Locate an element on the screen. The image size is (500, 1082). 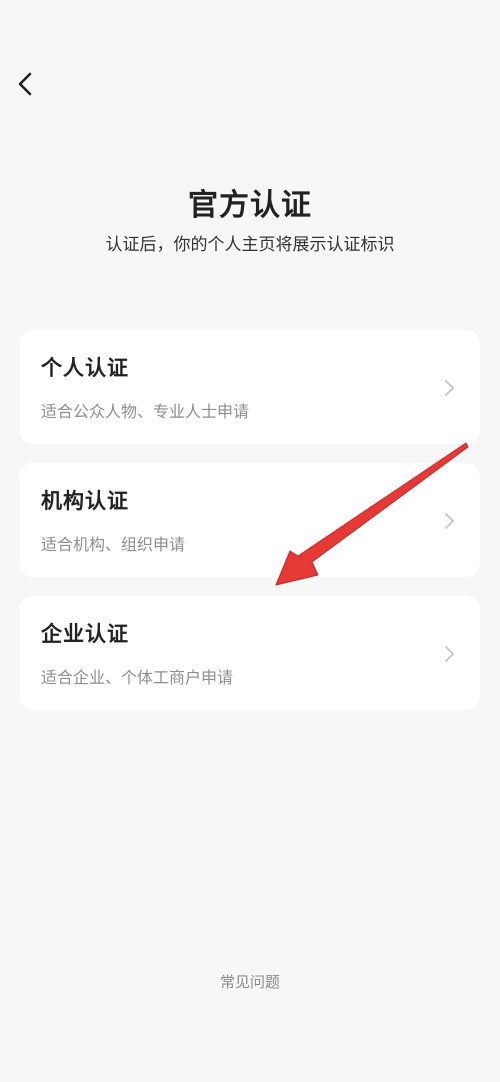
back-button is located at coordinates (28, 84).